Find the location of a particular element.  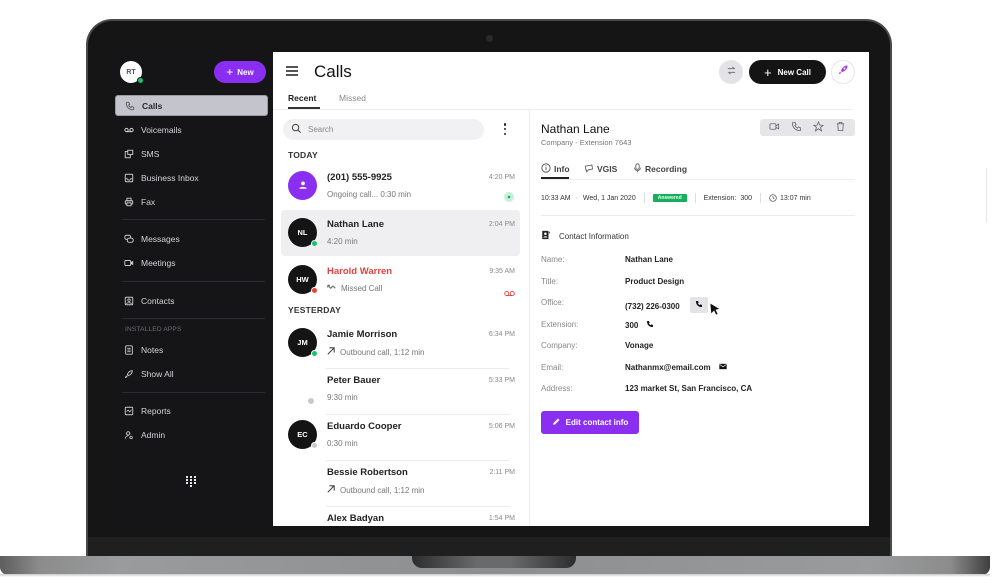

tab-label: Recording is located at coordinates (666, 169).